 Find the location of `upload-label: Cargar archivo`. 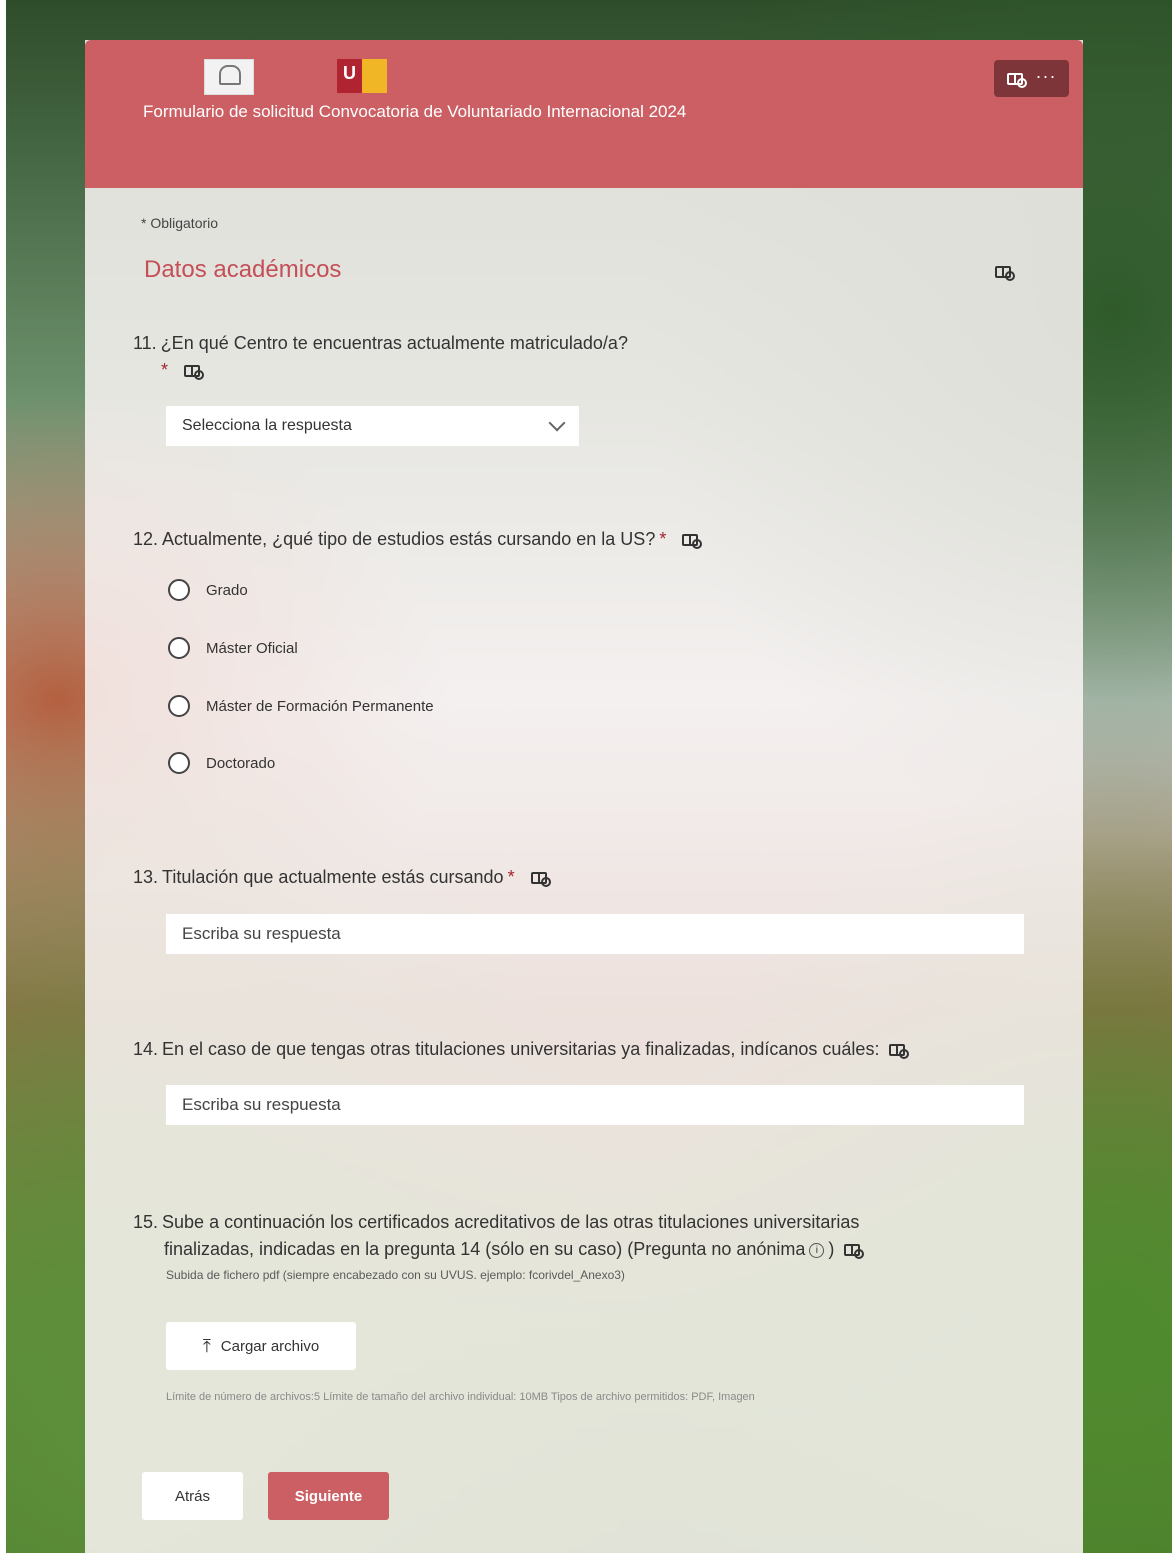

upload-label: Cargar archivo is located at coordinates (270, 1346).